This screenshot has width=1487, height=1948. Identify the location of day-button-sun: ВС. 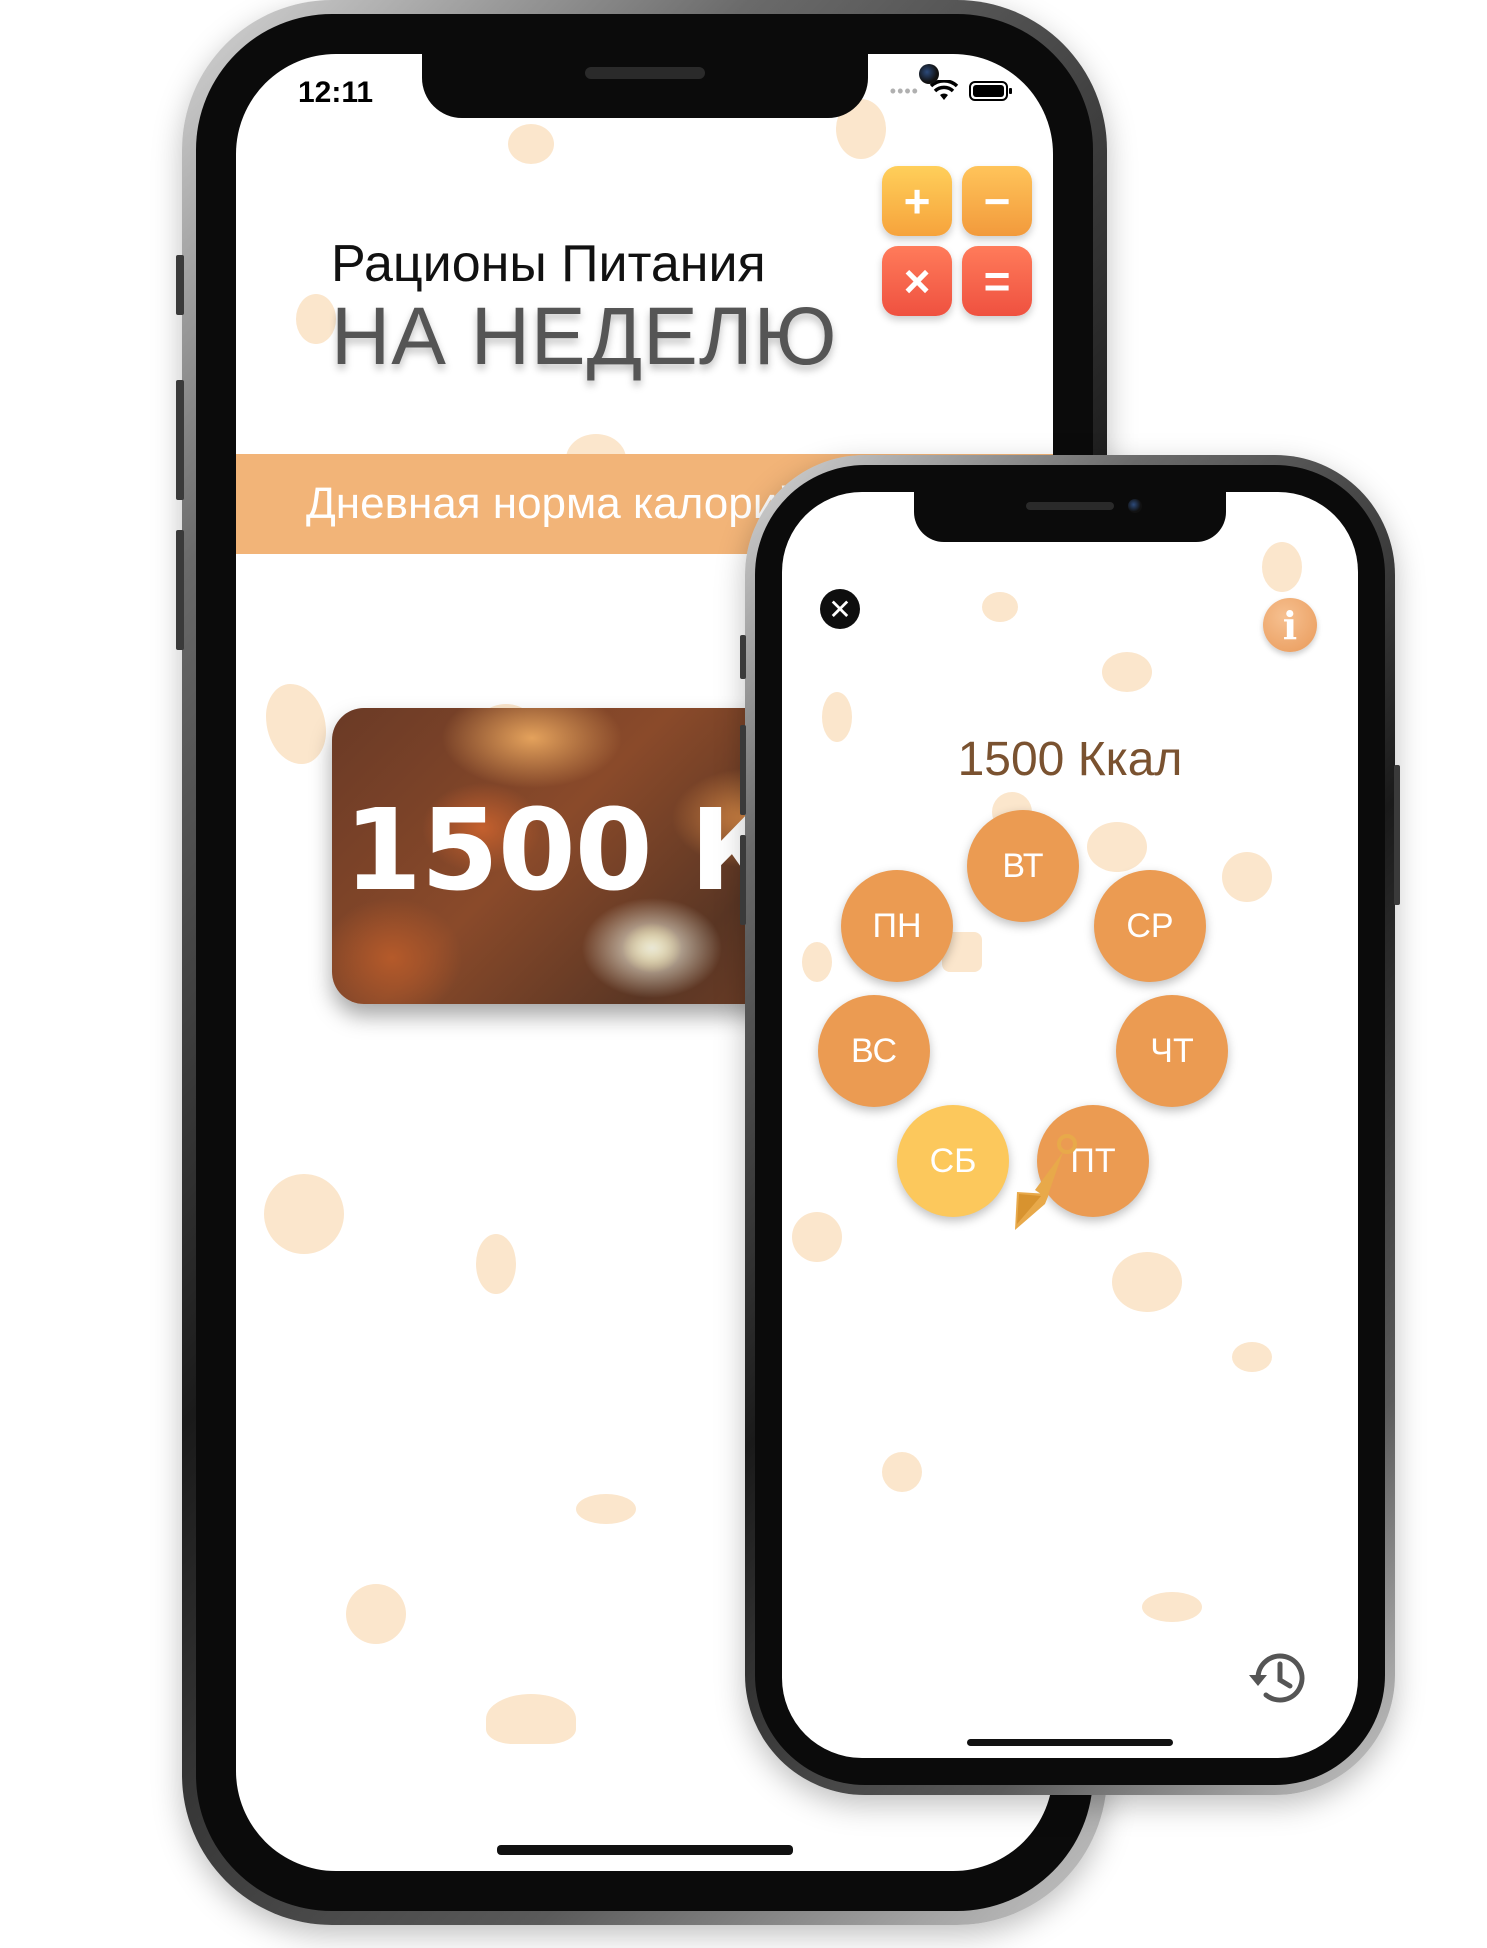
(874, 1051).